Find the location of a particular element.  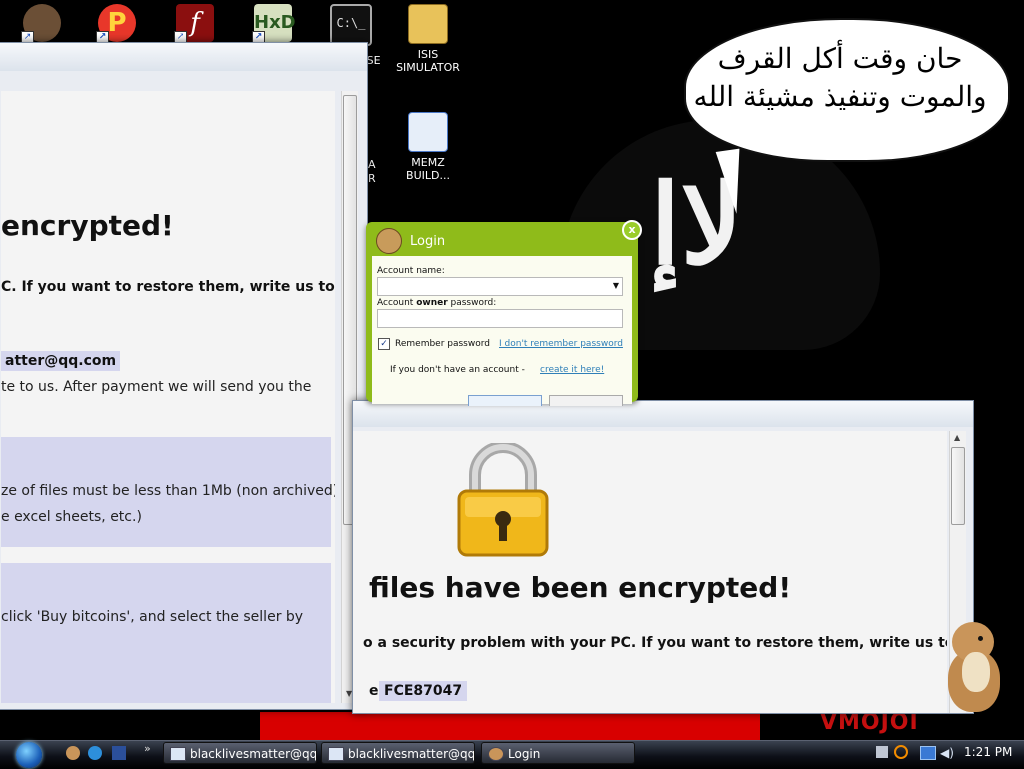

desktop-icon-hxd: HxD ↗ is located at coordinates (273, 25).